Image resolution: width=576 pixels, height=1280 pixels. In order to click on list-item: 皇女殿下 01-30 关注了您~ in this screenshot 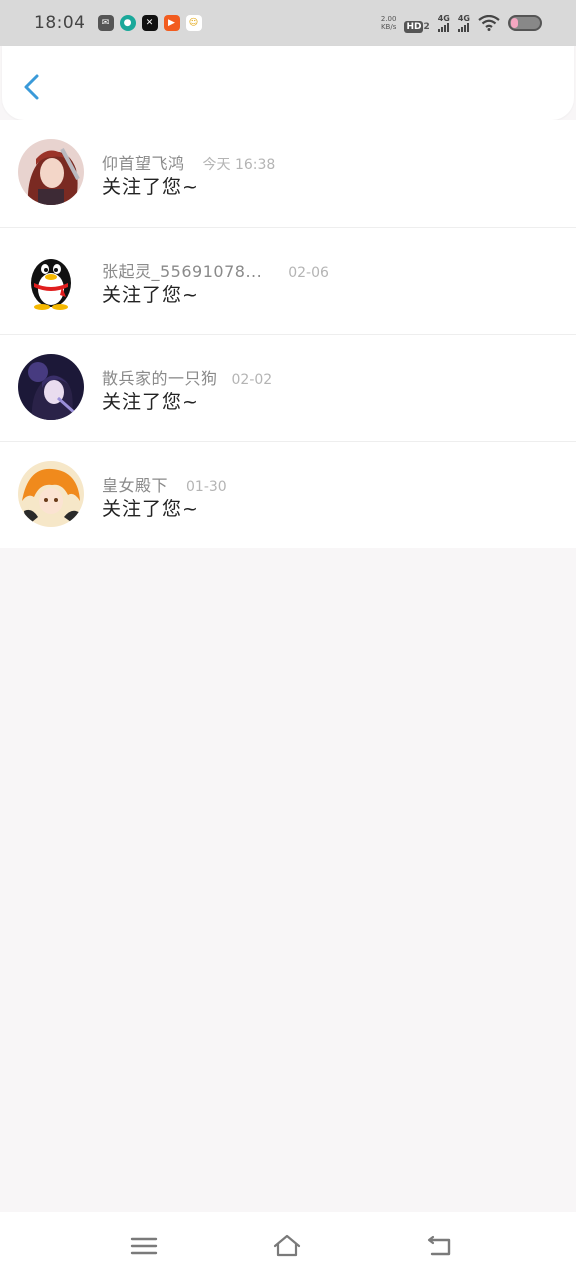, I will do `click(288, 494)`.